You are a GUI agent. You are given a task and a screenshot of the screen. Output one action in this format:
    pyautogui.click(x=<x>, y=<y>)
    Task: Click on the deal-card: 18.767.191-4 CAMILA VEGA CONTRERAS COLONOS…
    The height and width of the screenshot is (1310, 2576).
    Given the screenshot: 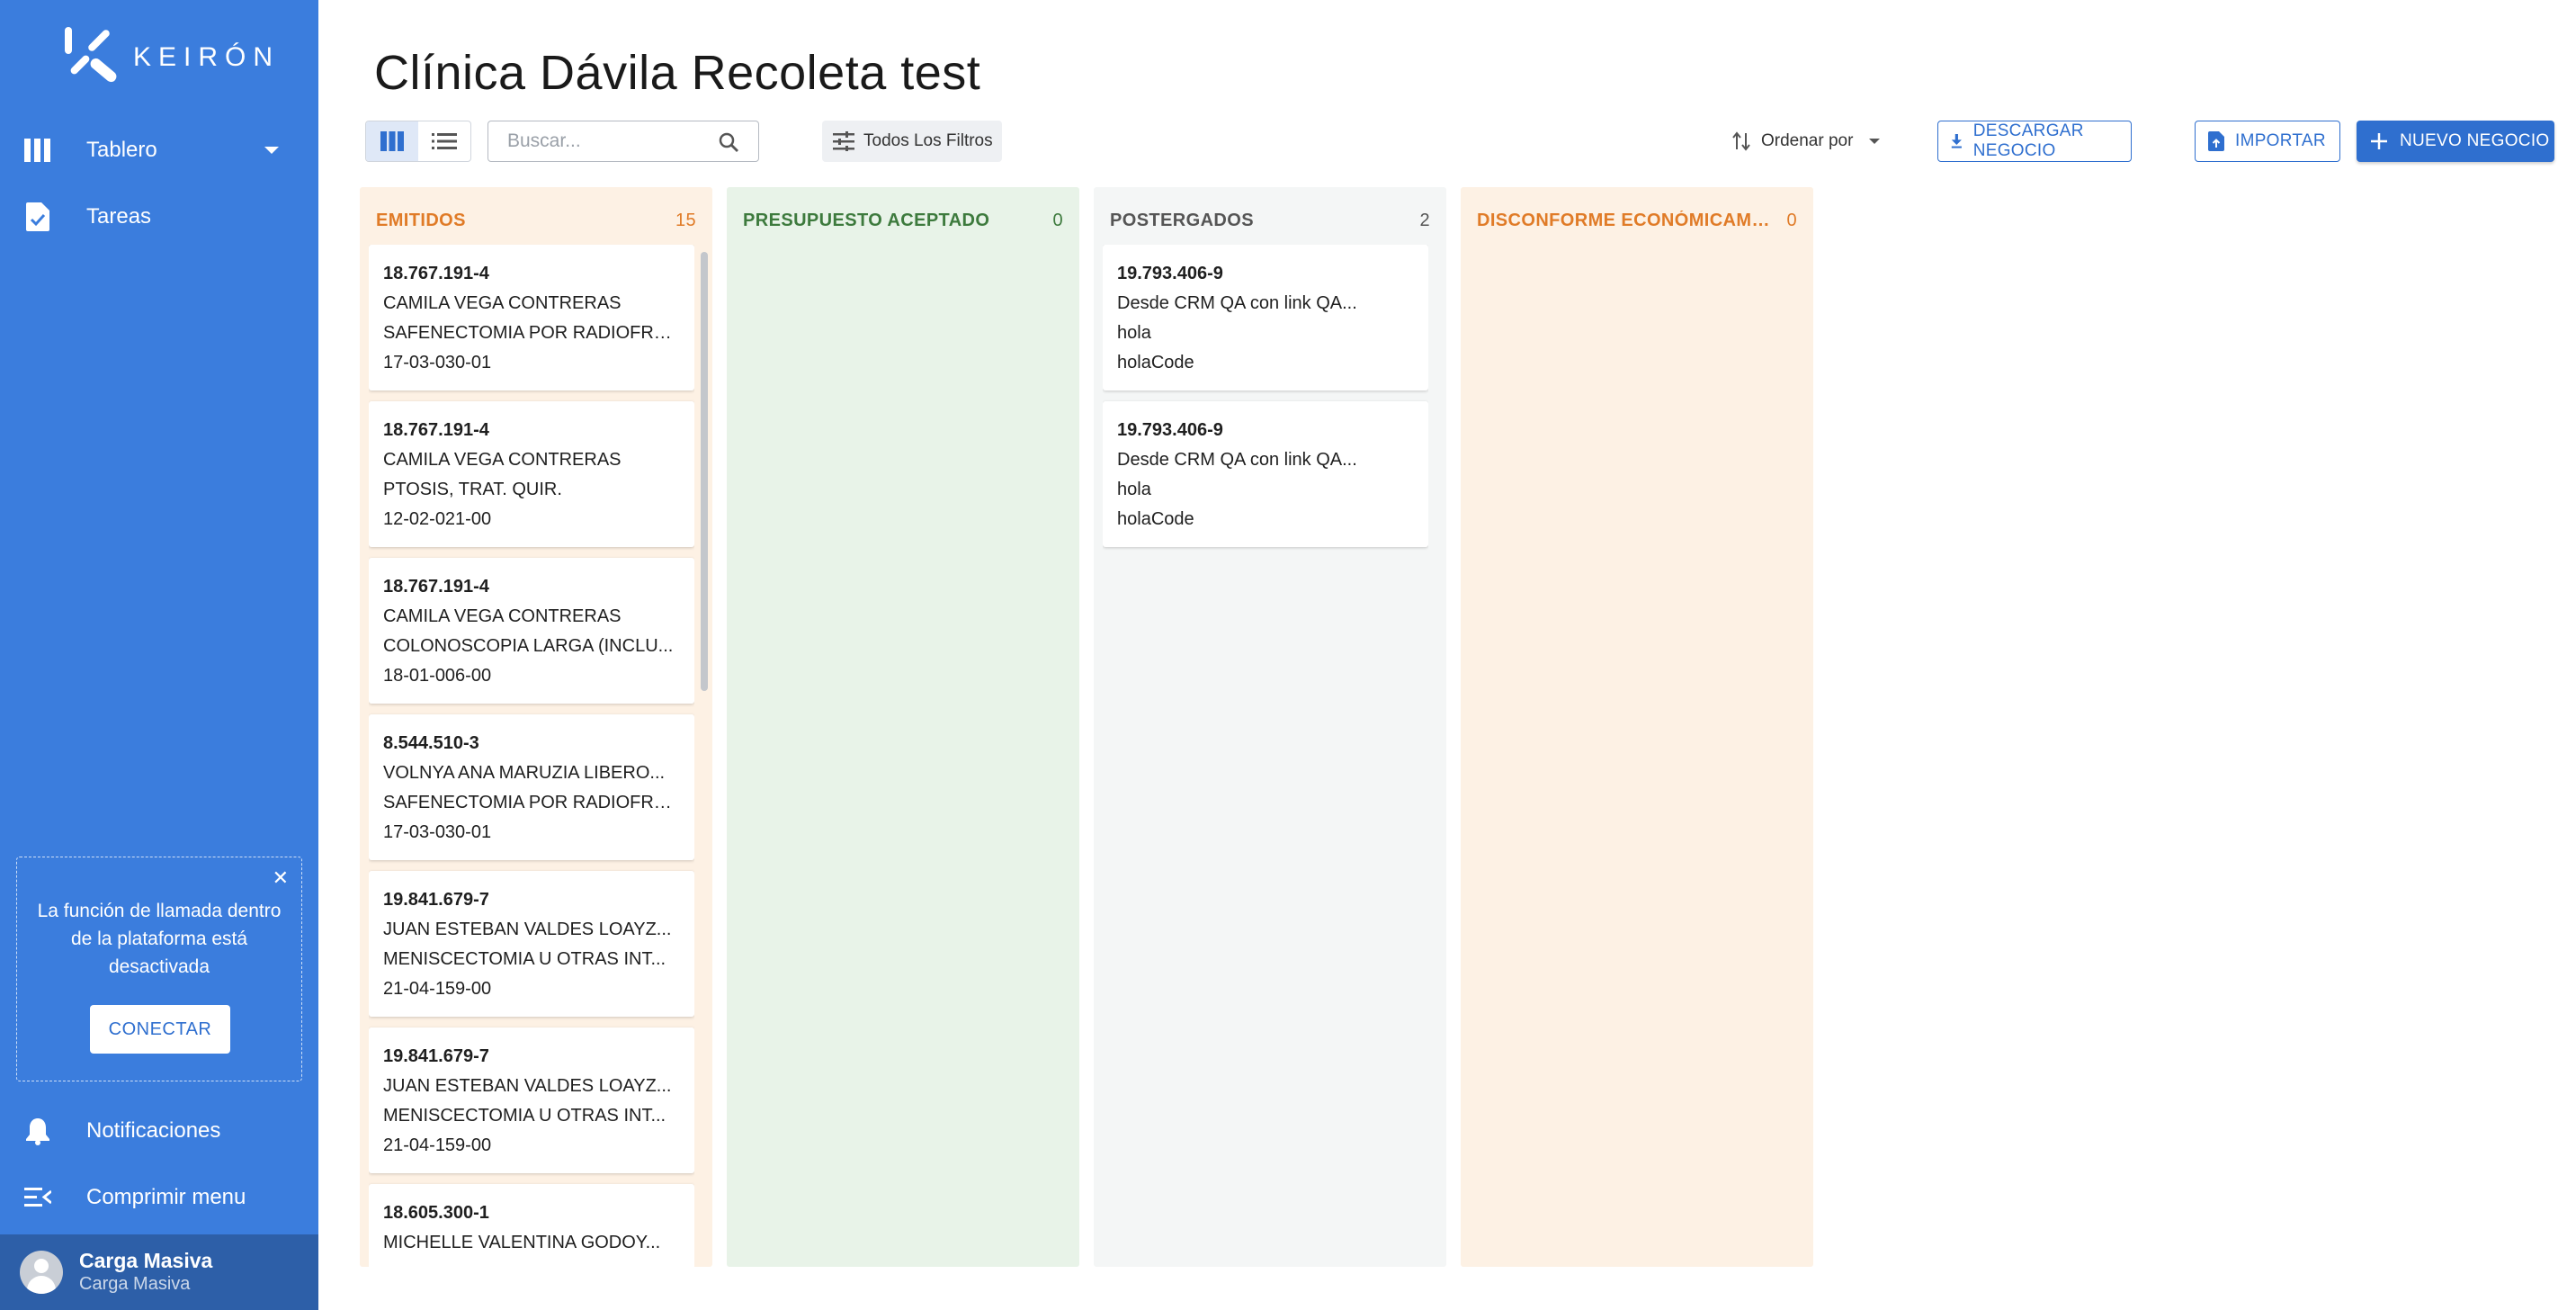 What is the action you would take?
    pyautogui.click(x=531, y=631)
    